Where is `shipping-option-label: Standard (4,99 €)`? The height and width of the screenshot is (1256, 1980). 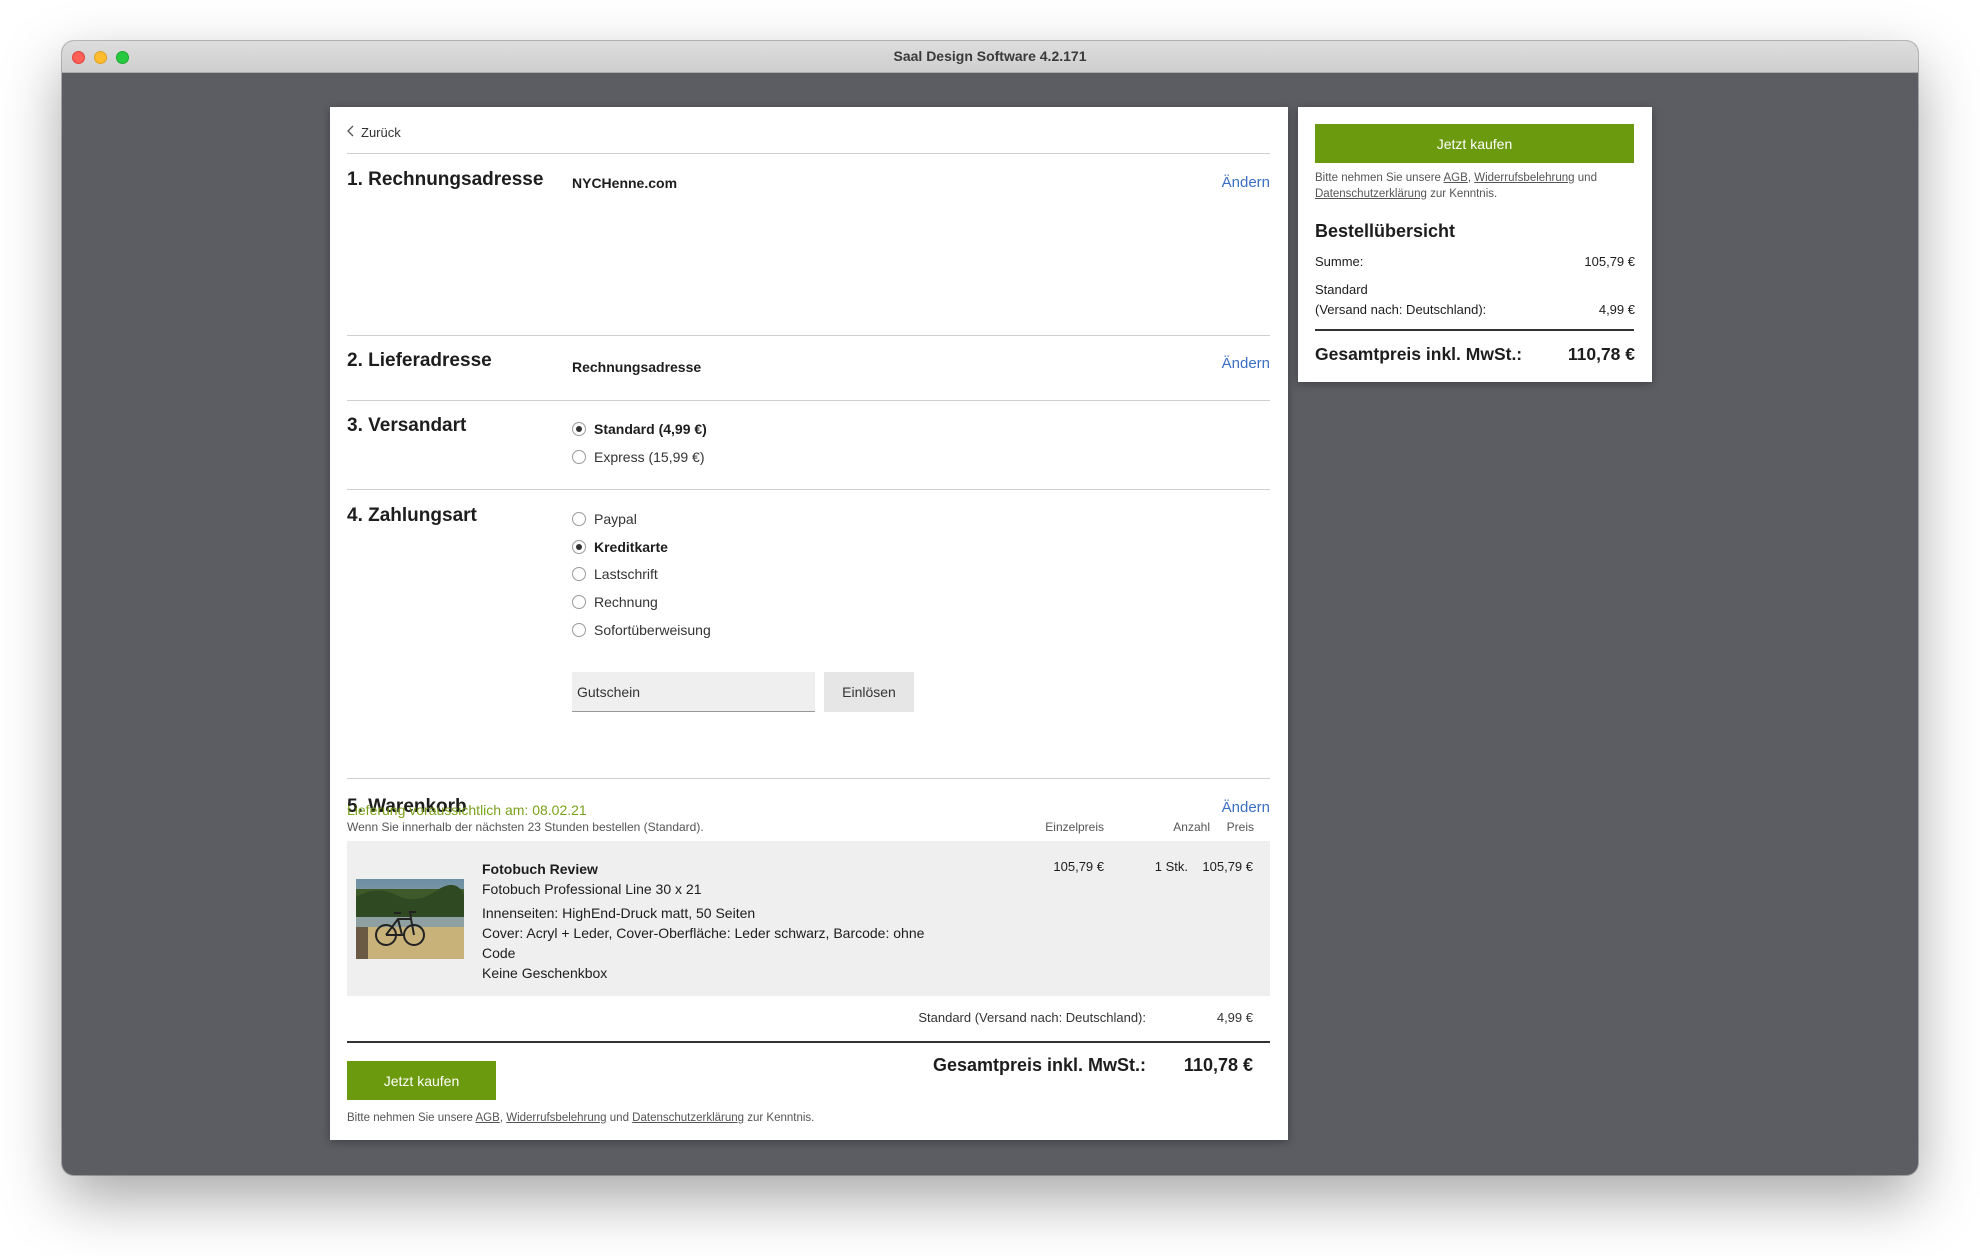 shipping-option-label: Standard (4,99 €) is located at coordinates (650, 429).